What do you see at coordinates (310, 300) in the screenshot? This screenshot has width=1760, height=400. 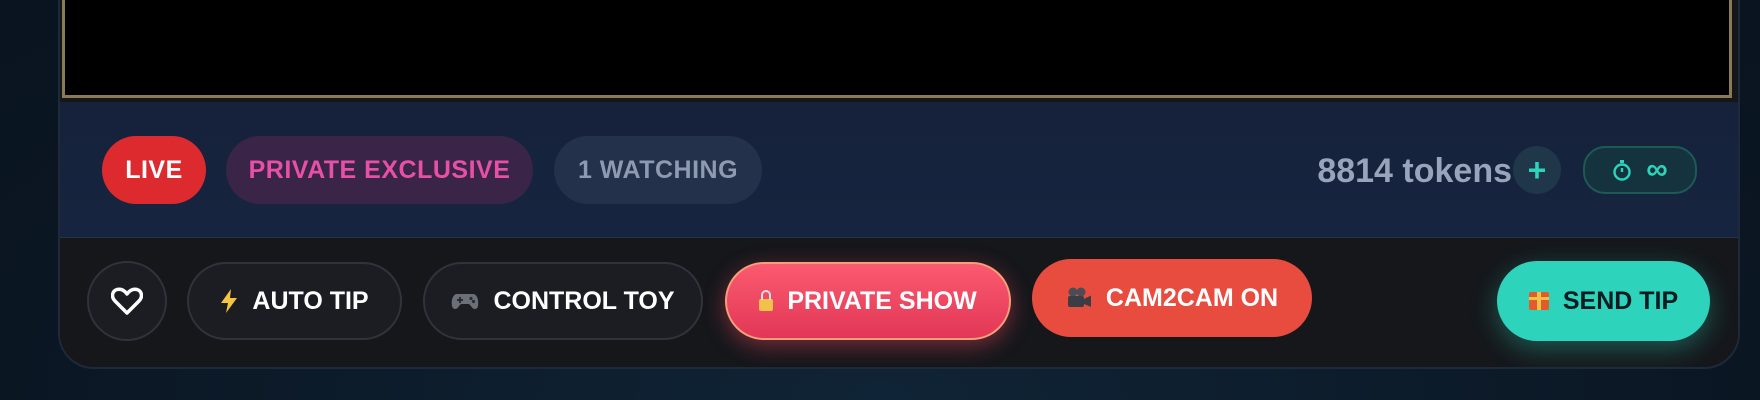 I see `auto-tip-label: AUTO TIP` at bounding box center [310, 300].